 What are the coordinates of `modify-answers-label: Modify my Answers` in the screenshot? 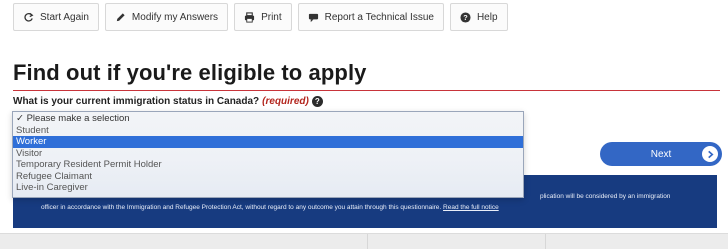 It's located at (175, 17).